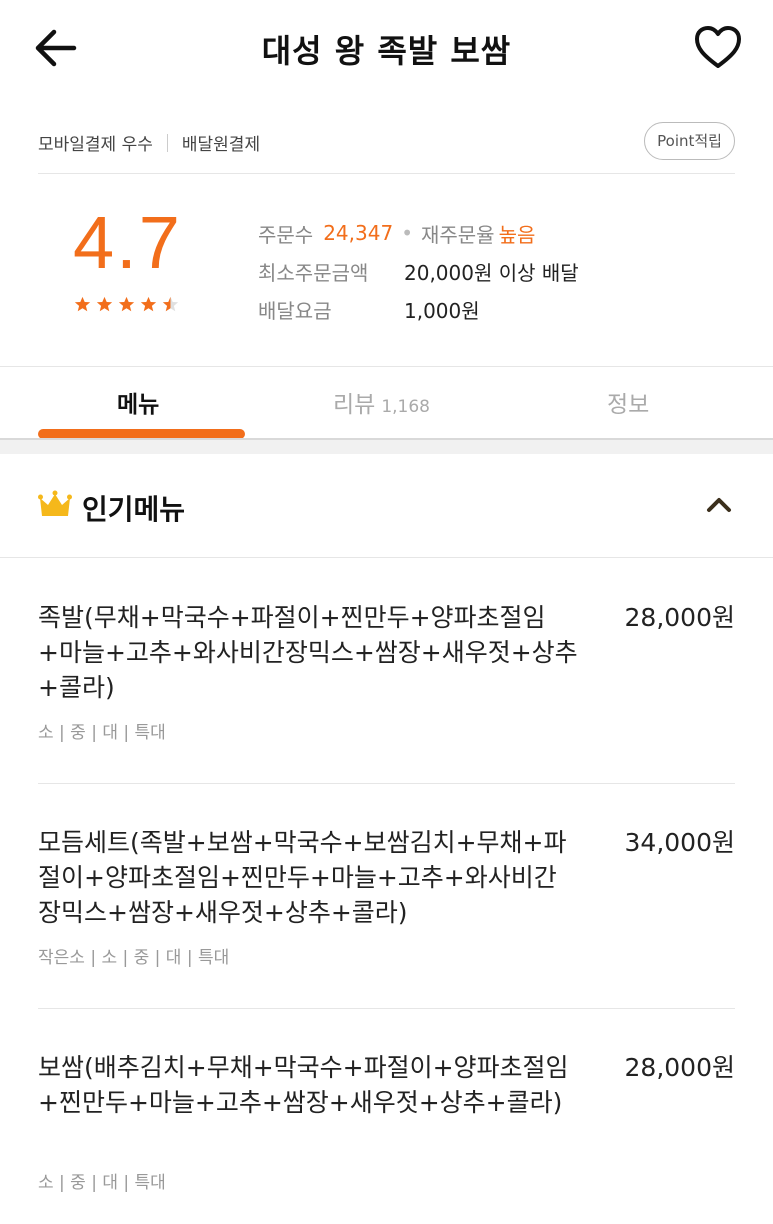  What do you see at coordinates (418, 233) in the screenshot?
I see `orders-line: 주문수 24,347 • 재주문율 높음` at bounding box center [418, 233].